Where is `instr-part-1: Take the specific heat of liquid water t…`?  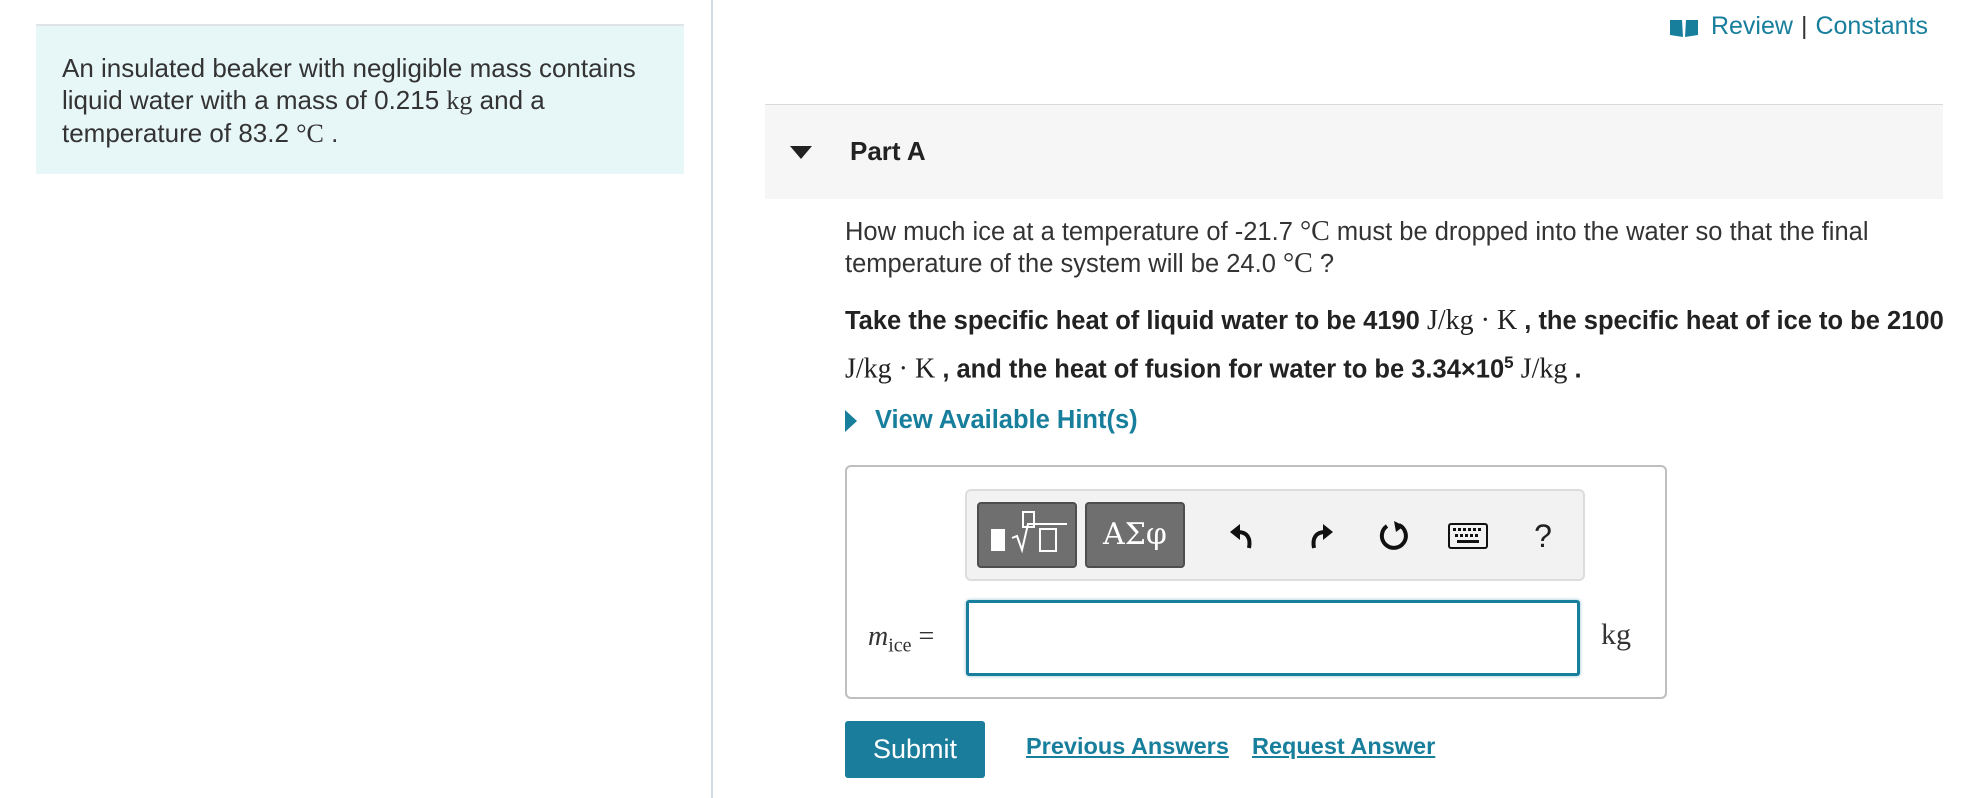
instr-part-1: Take the specific heat of liquid water t… is located at coordinates (1136, 321).